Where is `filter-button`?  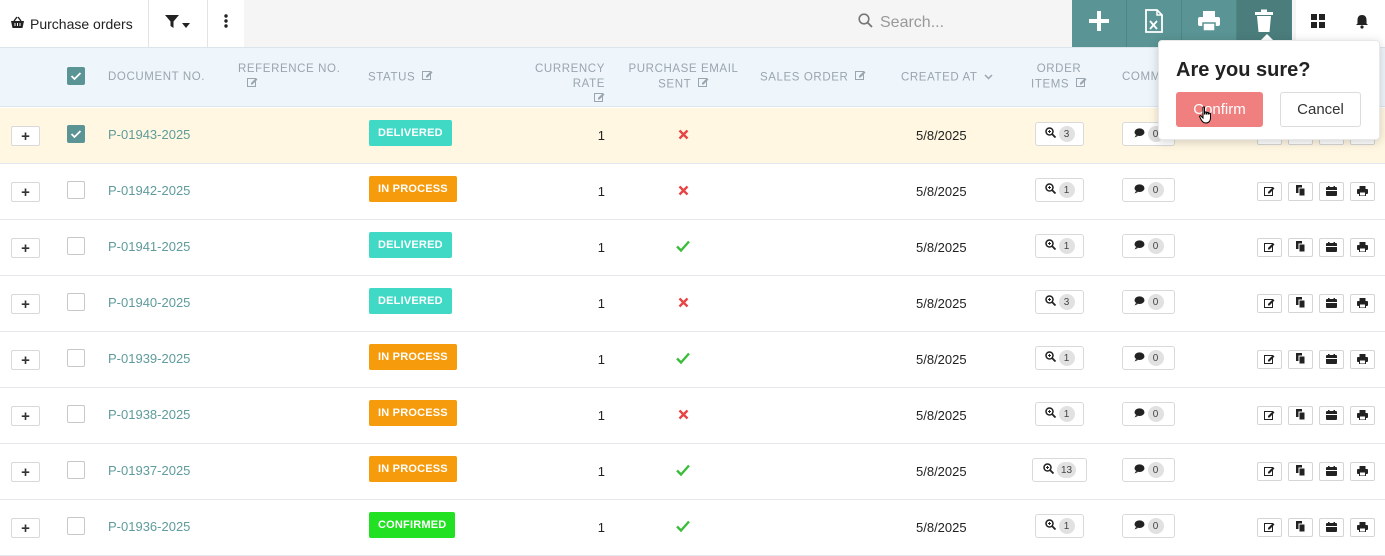 filter-button is located at coordinates (178, 23).